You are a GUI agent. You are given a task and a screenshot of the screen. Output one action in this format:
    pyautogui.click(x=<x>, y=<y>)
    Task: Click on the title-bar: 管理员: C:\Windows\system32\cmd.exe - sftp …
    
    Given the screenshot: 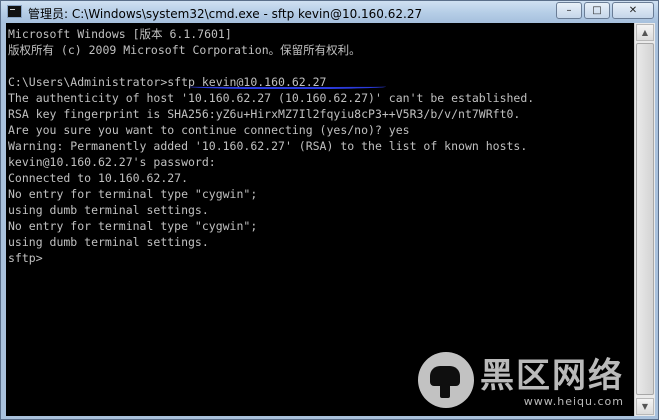 What is the action you would take?
    pyautogui.click(x=329, y=12)
    